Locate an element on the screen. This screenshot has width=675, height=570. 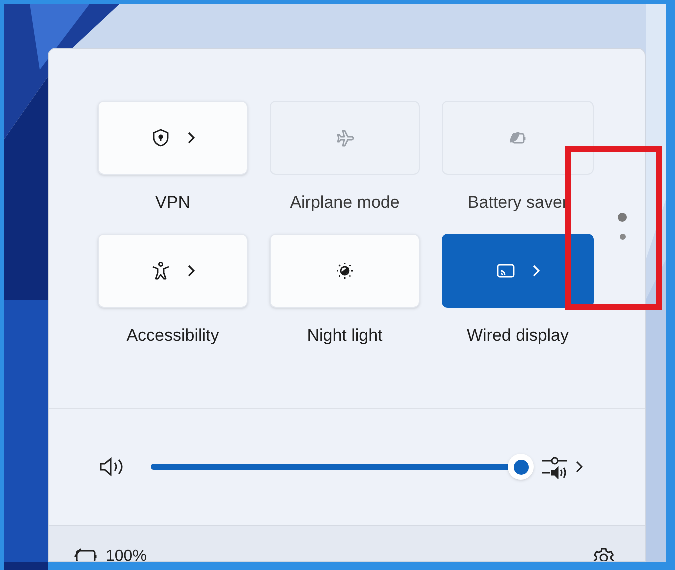
airplane-icon is located at coordinates (345, 138).